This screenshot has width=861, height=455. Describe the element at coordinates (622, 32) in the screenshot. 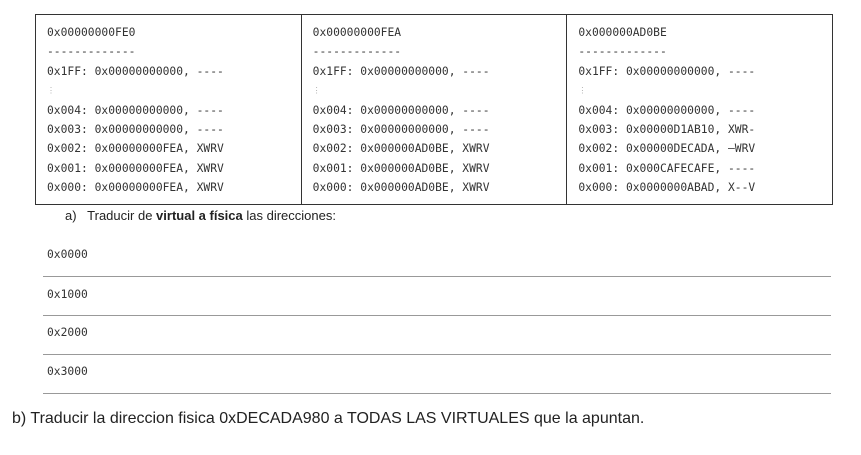

I see `table-header: 0x000000AD0BE` at that location.